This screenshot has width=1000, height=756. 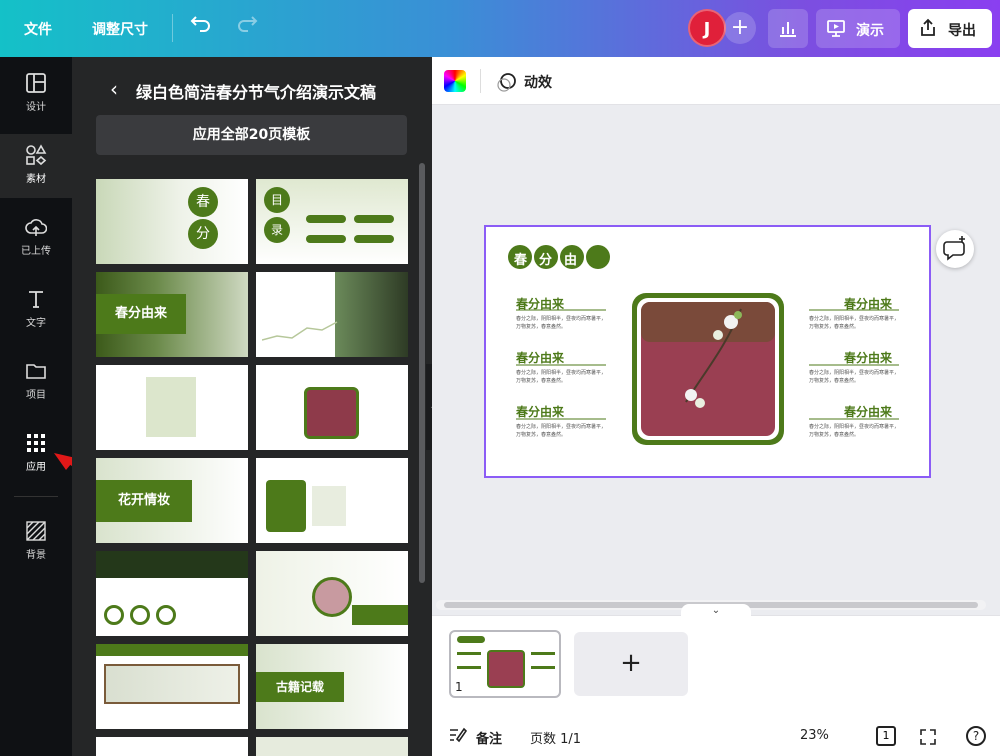 What do you see at coordinates (976, 736) in the screenshot?
I see `help-icon: ?` at bounding box center [976, 736].